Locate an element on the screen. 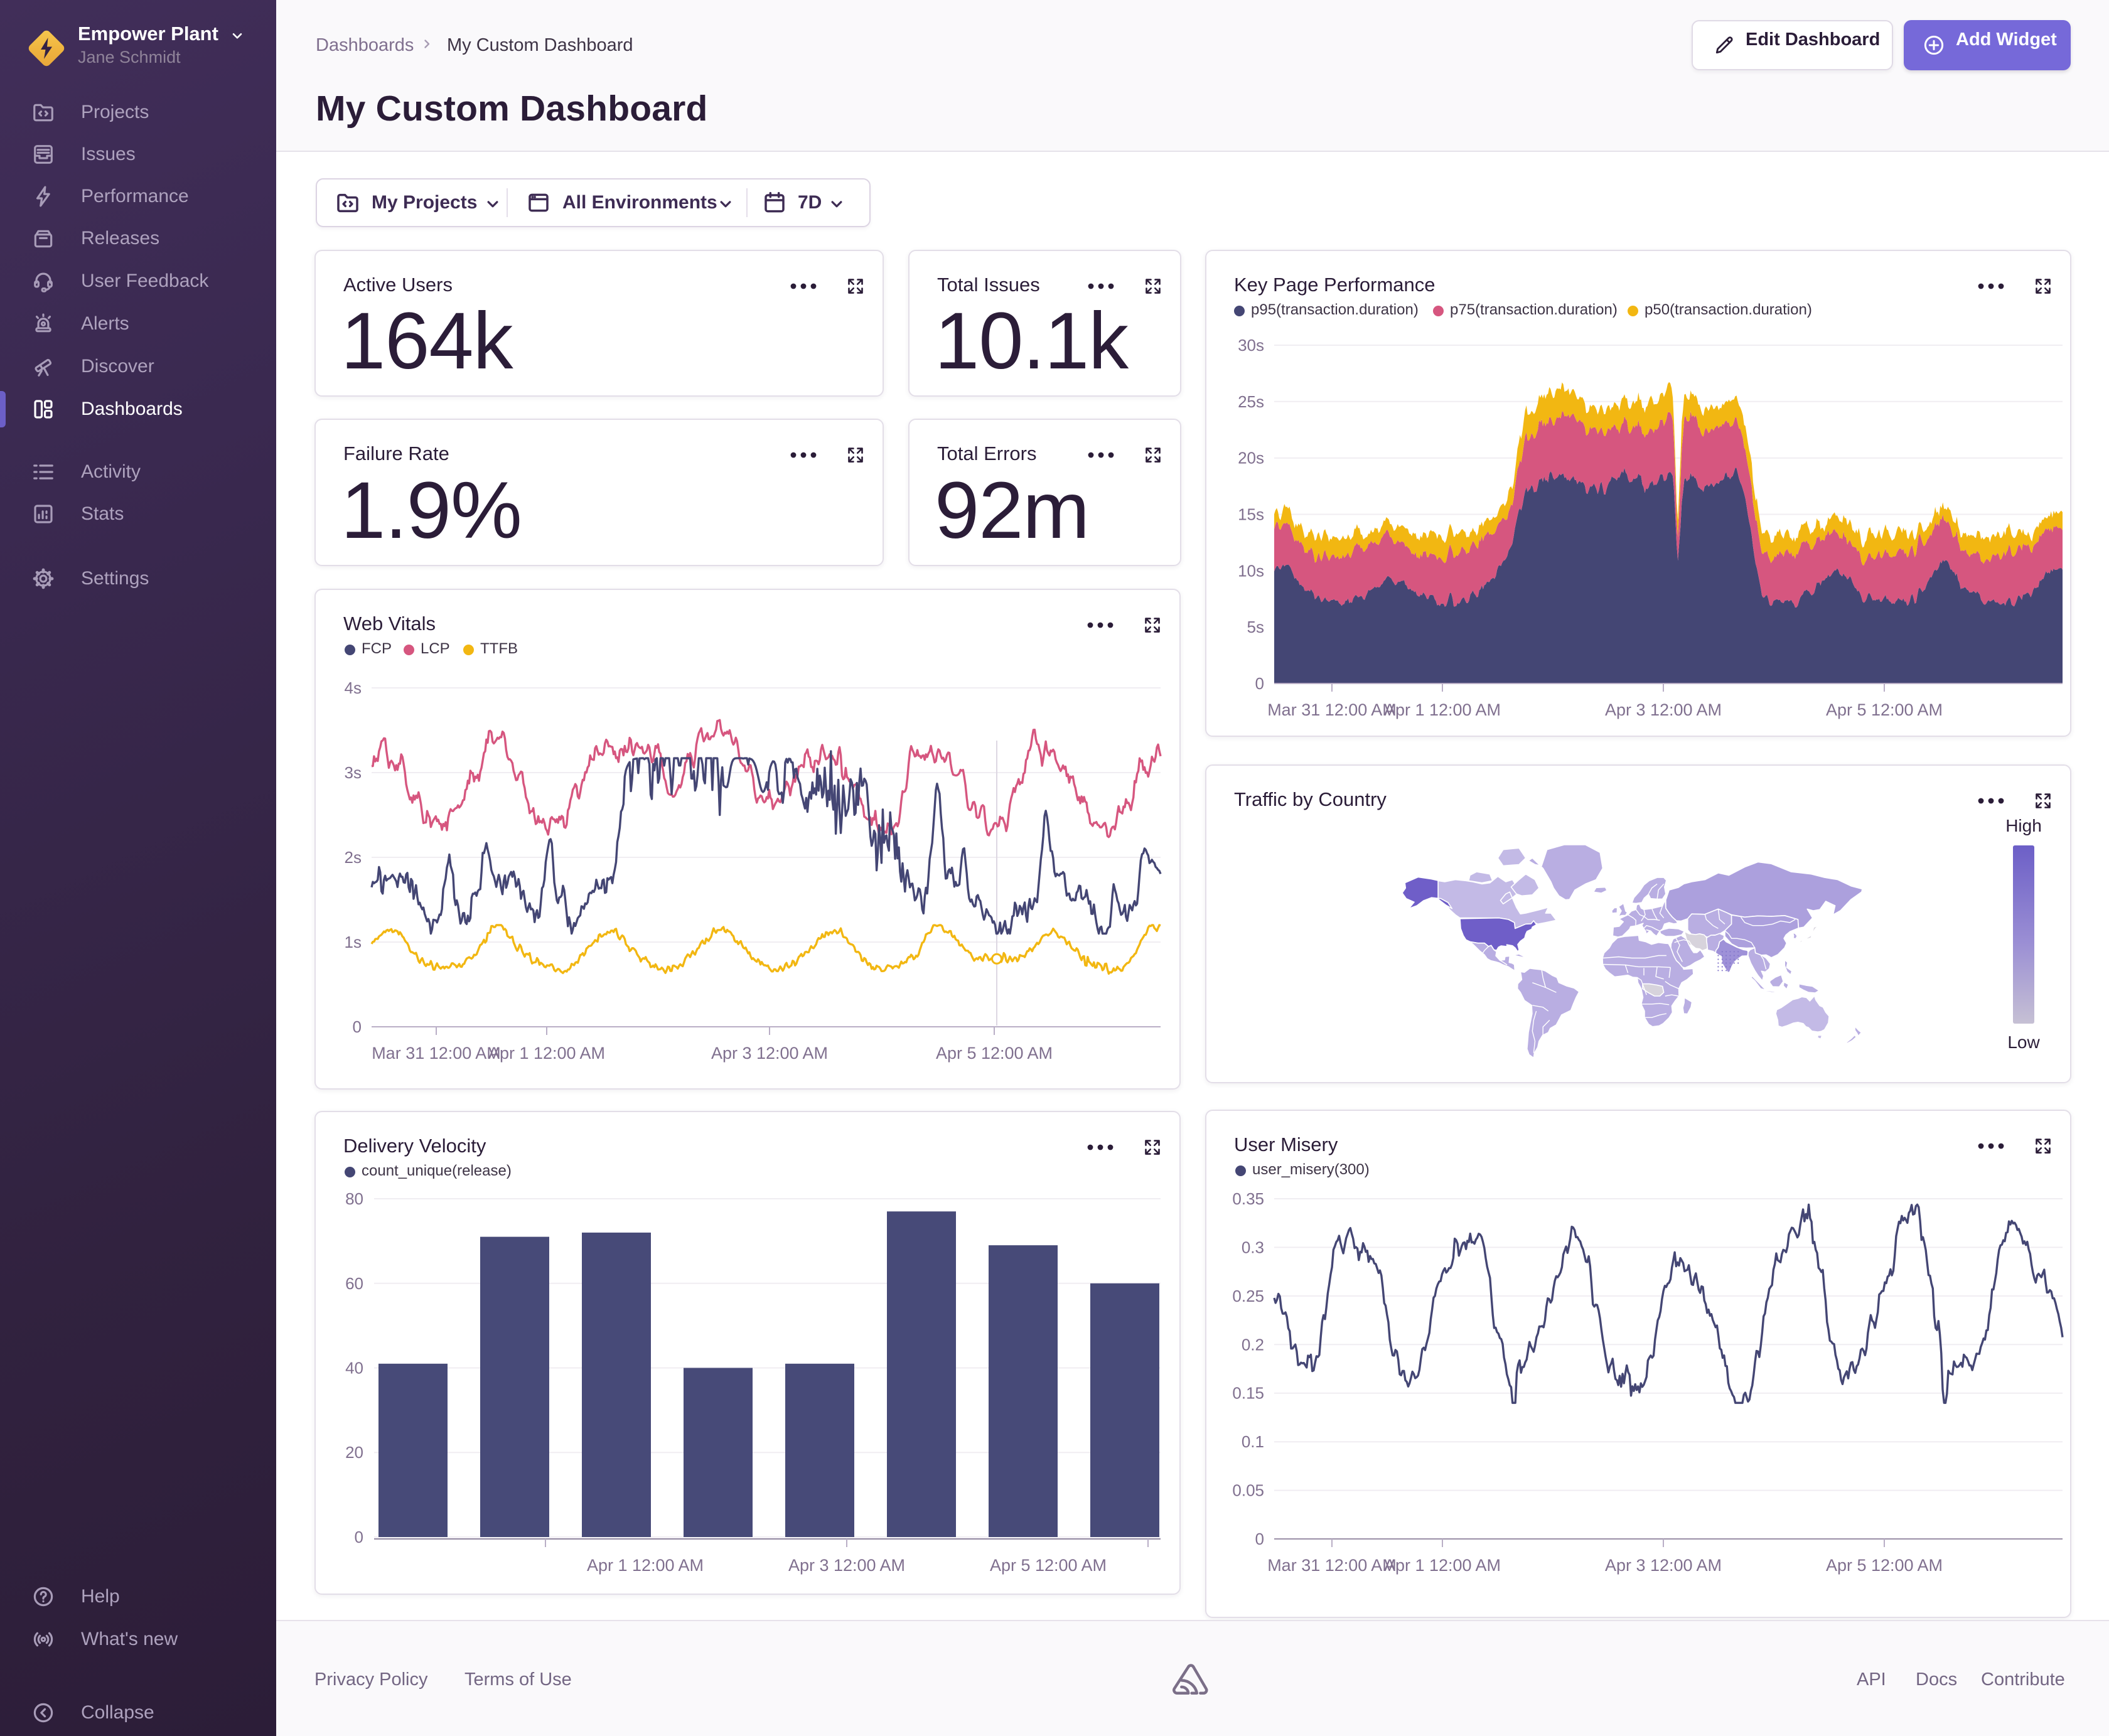  svg-text: 4s is located at coordinates (353, 687).